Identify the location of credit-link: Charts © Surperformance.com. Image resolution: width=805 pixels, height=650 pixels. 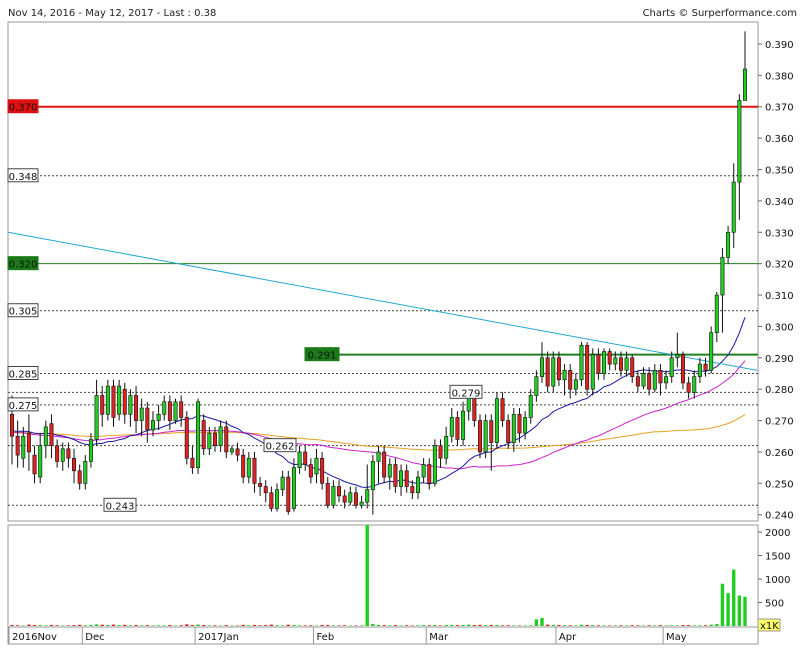
(720, 13).